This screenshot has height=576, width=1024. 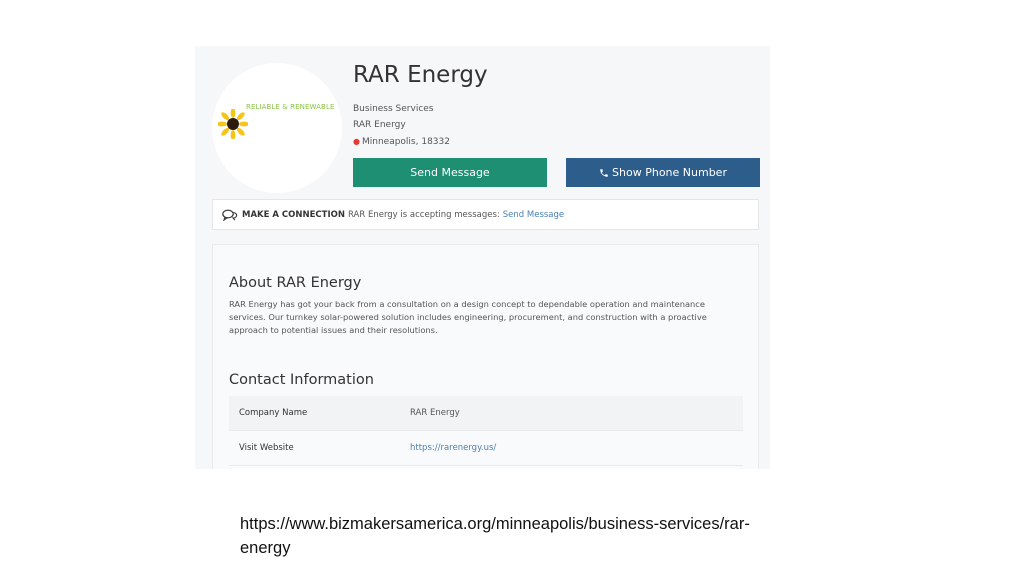 What do you see at coordinates (405, 142) in the screenshot?
I see `location-text: Minneapolis, 18332` at bounding box center [405, 142].